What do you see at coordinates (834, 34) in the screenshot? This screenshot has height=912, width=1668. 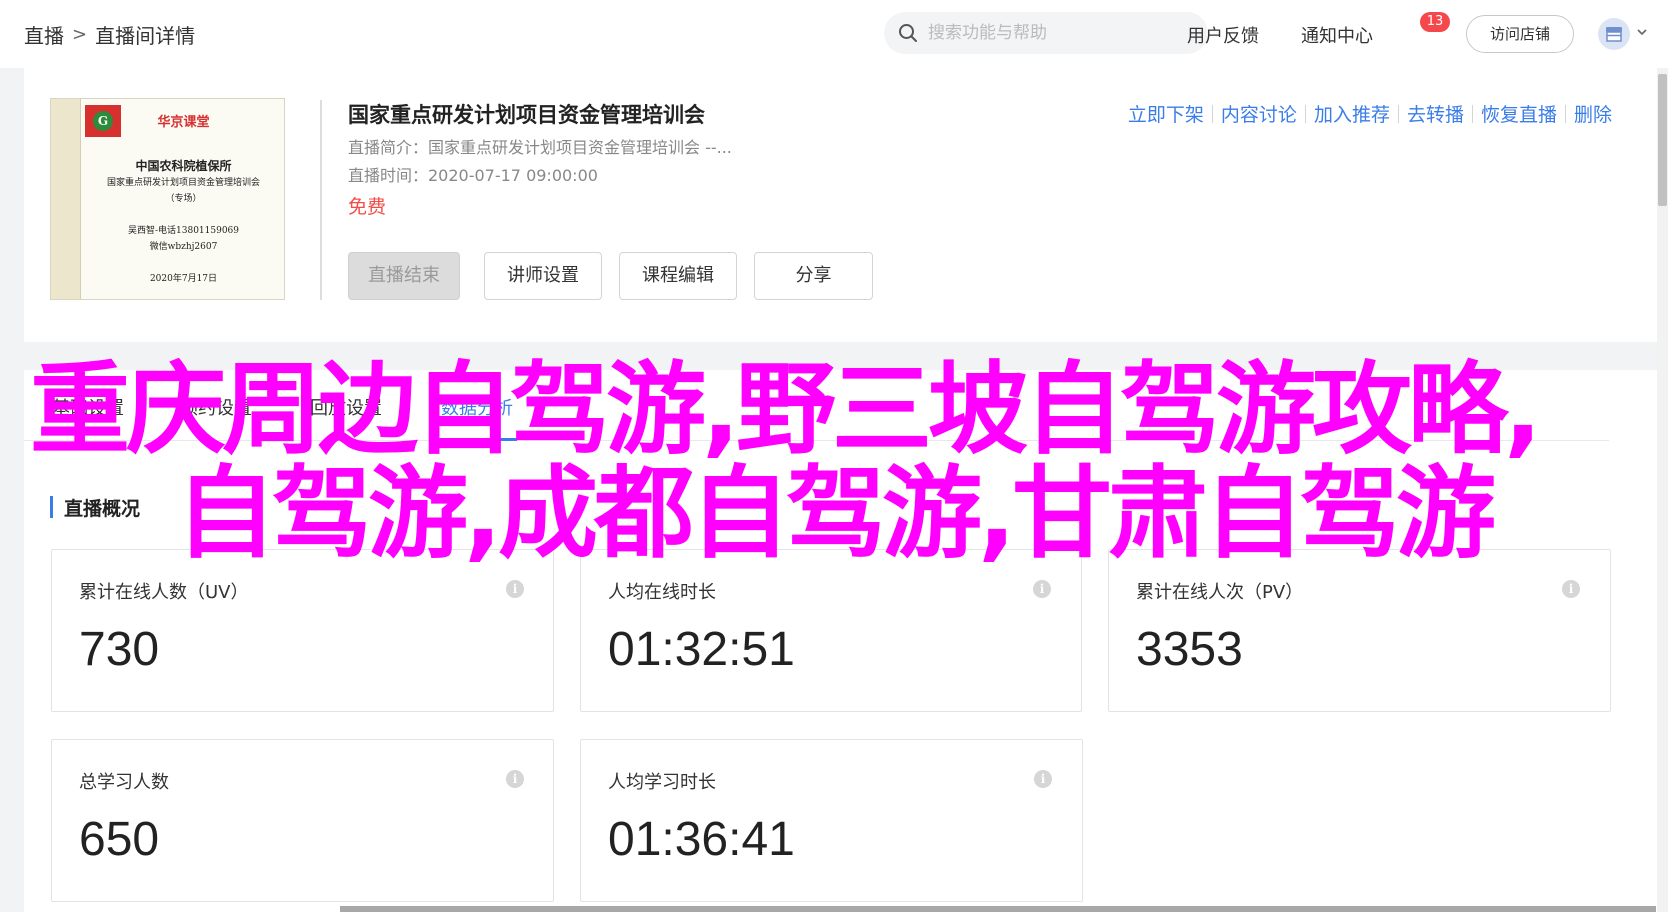 I see `top-bar` at bounding box center [834, 34].